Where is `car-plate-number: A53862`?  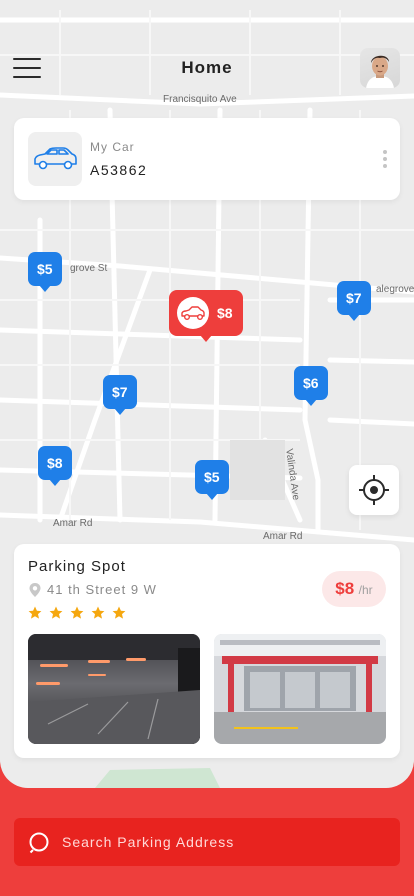
car-plate-number: A53862 is located at coordinates (119, 170).